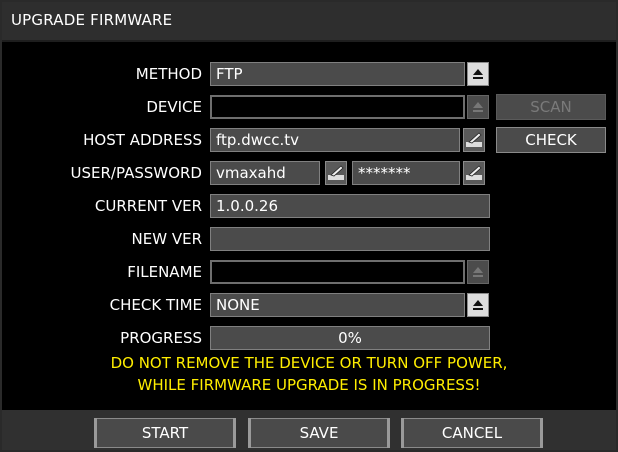 The image size is (618, 452). I want to click on password-edit-button, so click(474, 173).